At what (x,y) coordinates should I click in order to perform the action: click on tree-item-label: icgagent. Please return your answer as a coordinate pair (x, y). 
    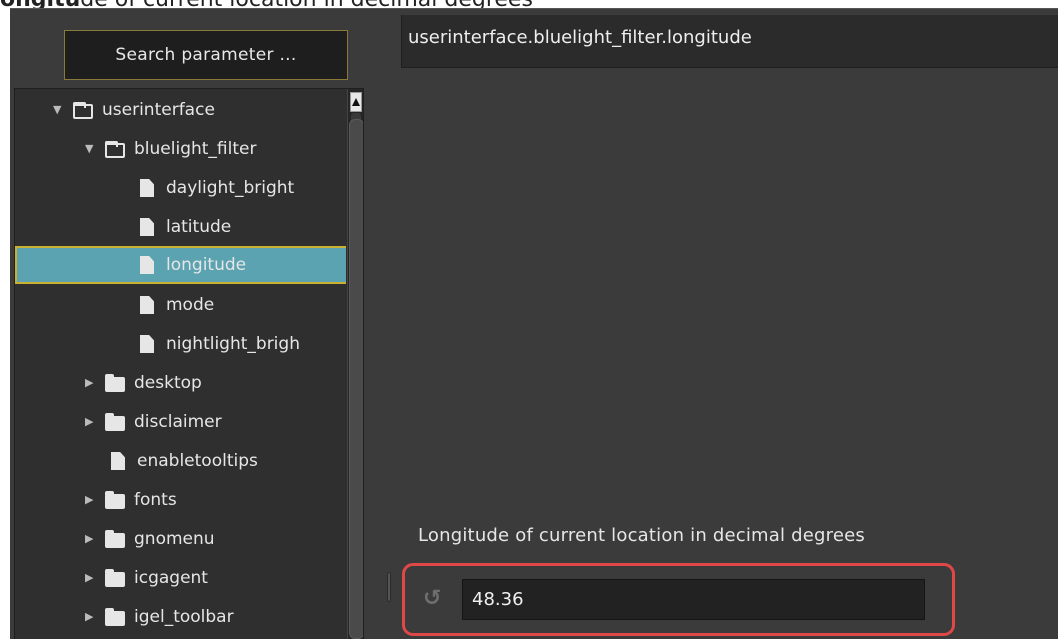
    Looking at the image, I should click on (171, 578).